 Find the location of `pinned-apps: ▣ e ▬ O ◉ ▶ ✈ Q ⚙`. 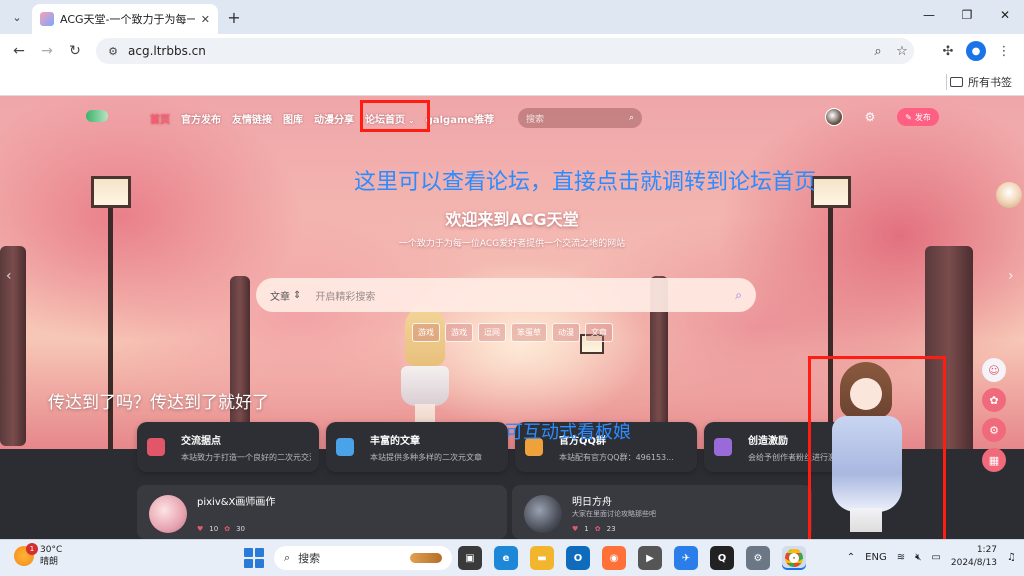

pinned-apps: ▣ e ▬ O ◉ ▶ ✈ Q ⚙ is located at coordinates (632, 558).